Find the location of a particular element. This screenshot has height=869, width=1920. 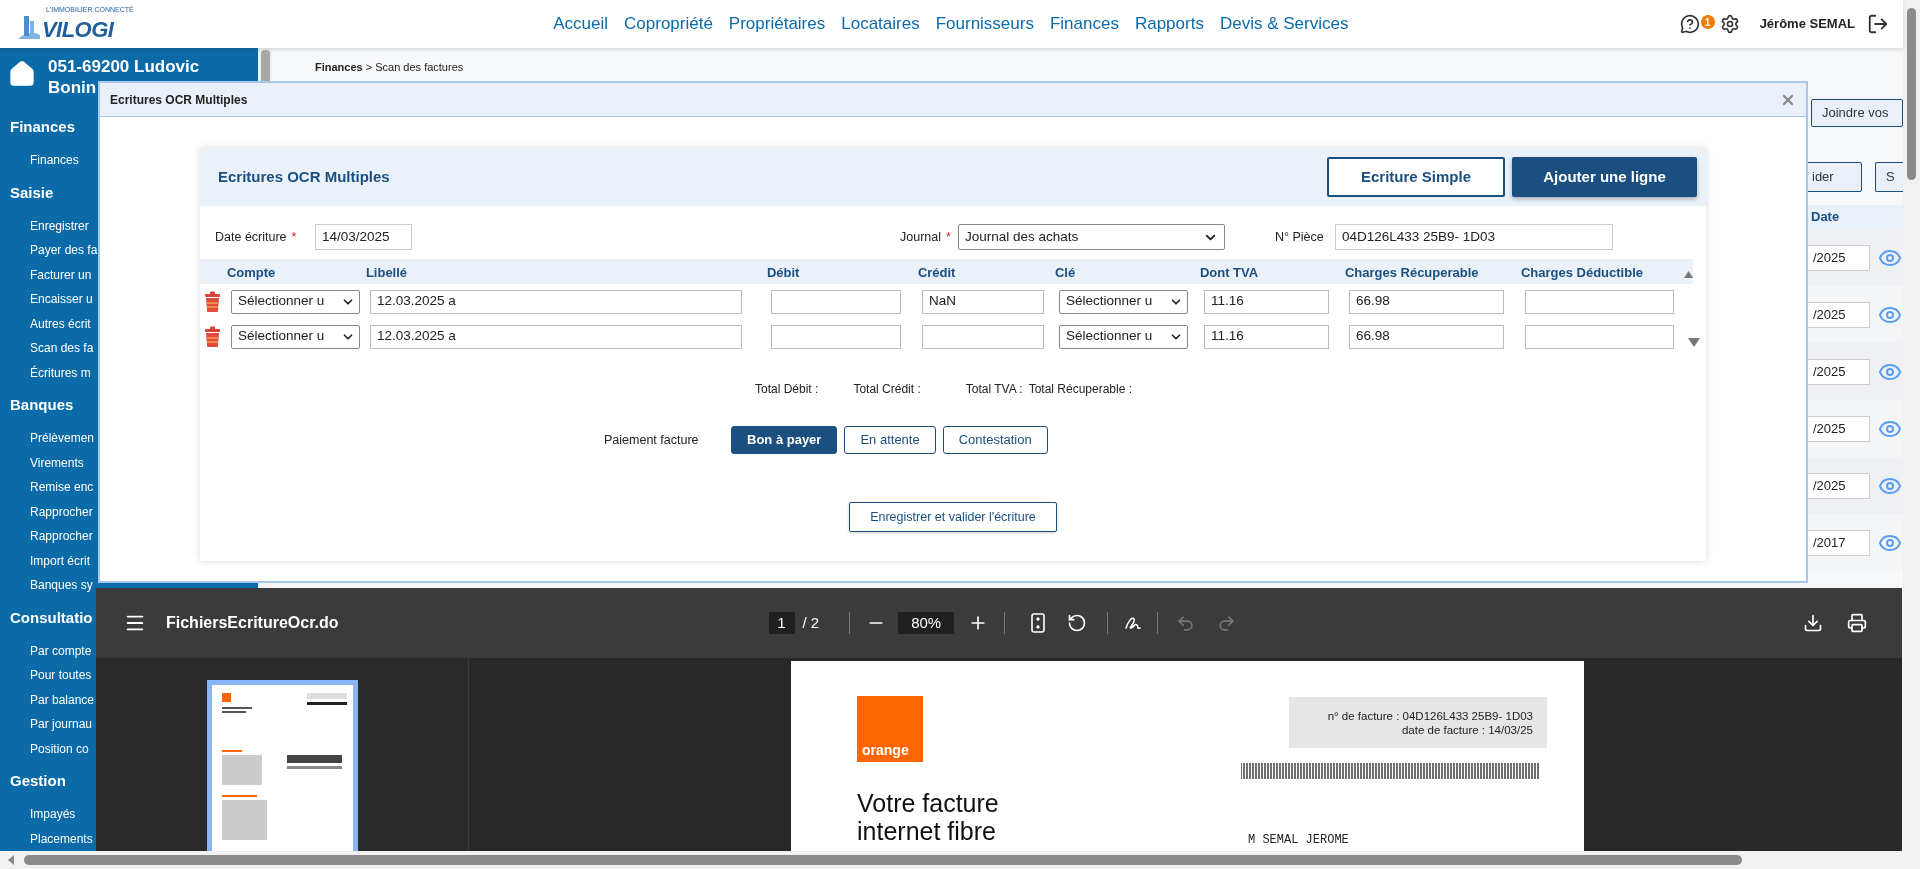

sidebar-heading: Banques is located at coordinates (42, 405).